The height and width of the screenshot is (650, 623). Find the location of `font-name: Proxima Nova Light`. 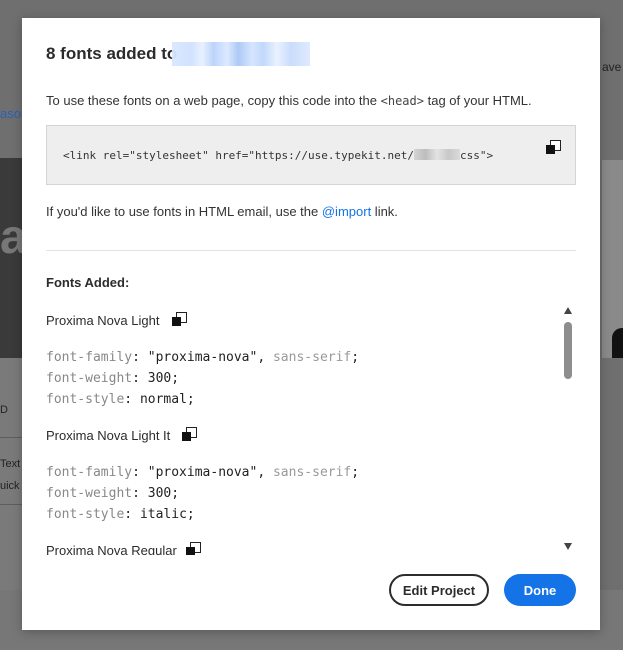

font-name: Proxima Nova Light is located at coordinates (103, 320).